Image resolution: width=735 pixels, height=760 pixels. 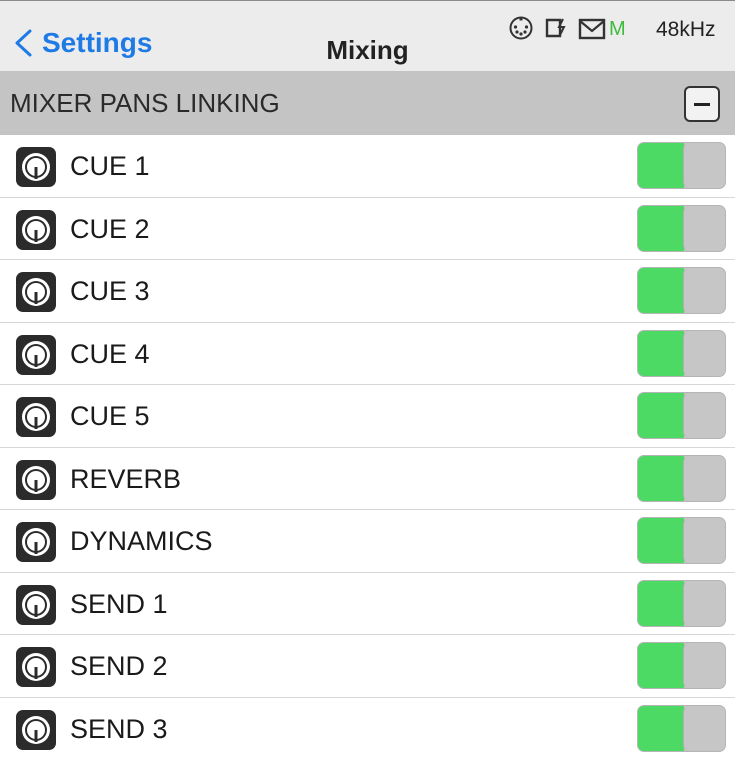 What do you see at coordinates (119, 666) in the screenshot?
I see `list-item-label: SEND 2` at bounding box center [119, 666].